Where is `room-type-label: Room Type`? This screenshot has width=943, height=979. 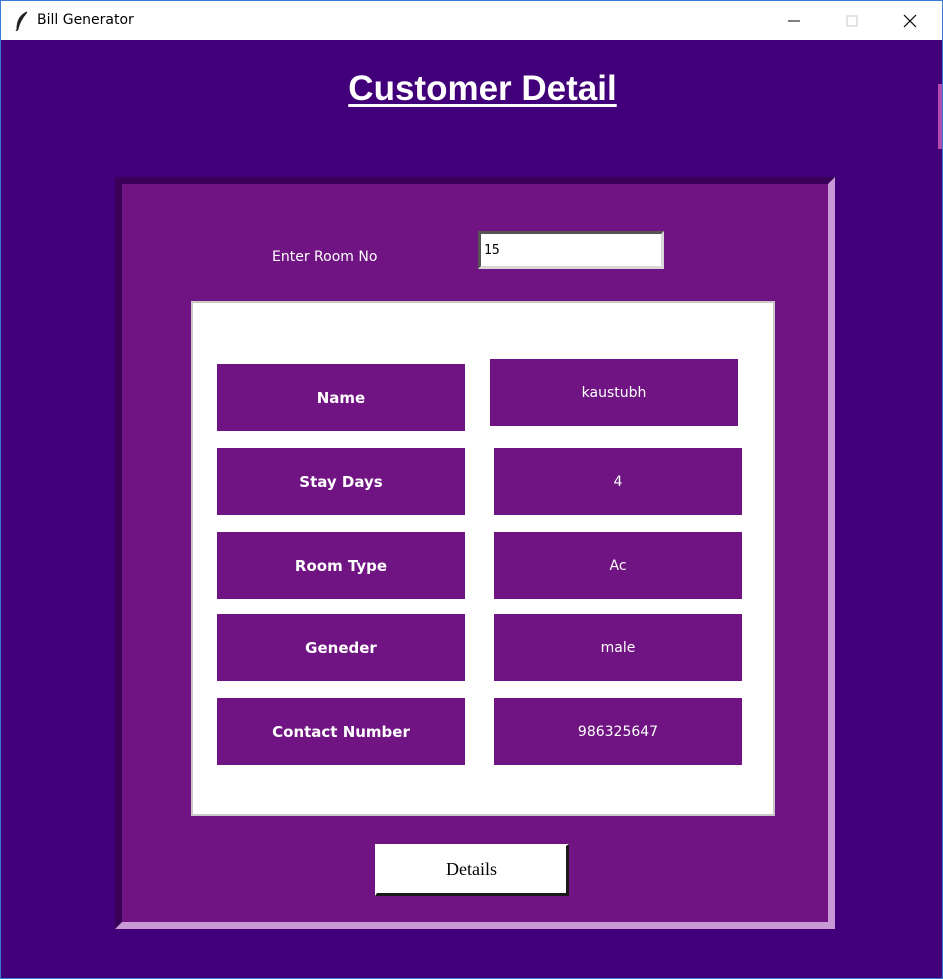
room-type-label: Room Type is located at coordinates (341, 565).